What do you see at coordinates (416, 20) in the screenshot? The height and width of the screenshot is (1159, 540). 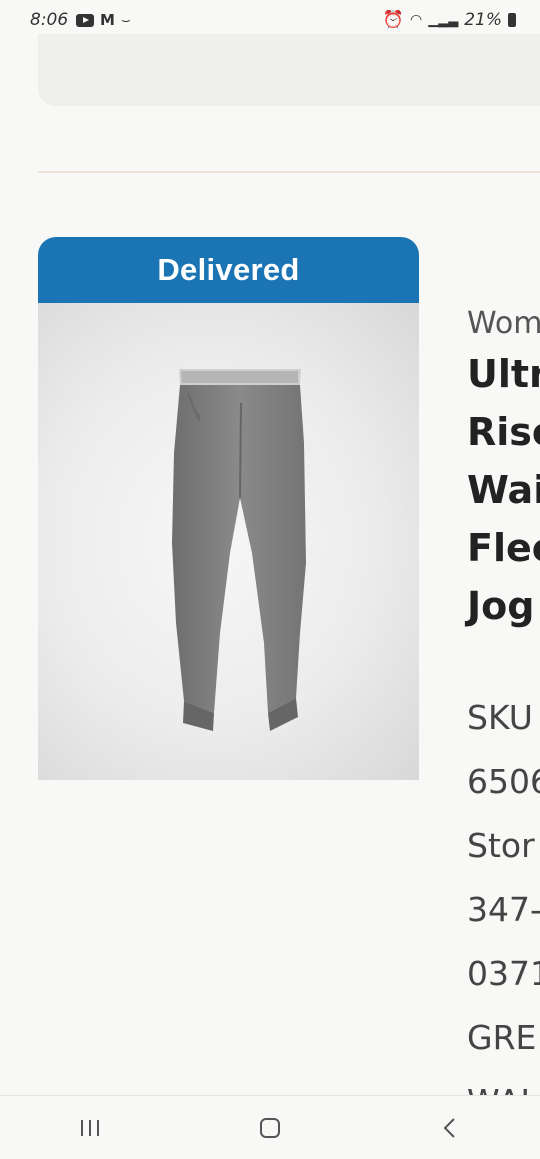 I see `wifi-icon: ◠` at bounding box center [416, 20].